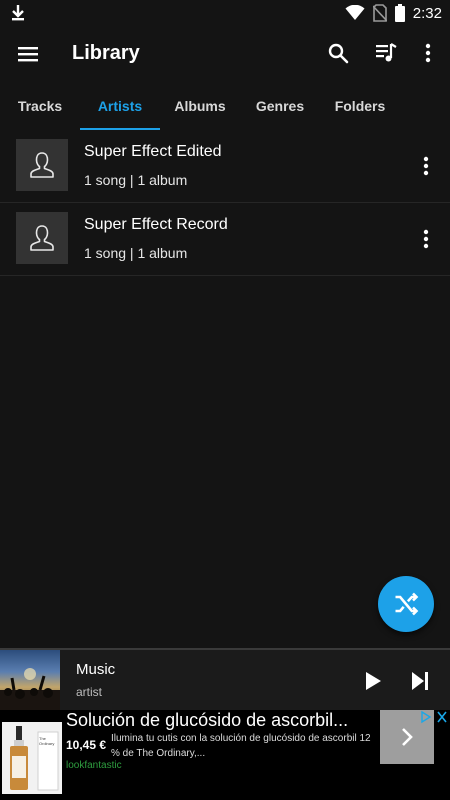 The width and height of the screenshot is (450, 800). Describe the element at coordinates (225, 13) in the screenshot. I see `status-bar: 2:32` at that location.